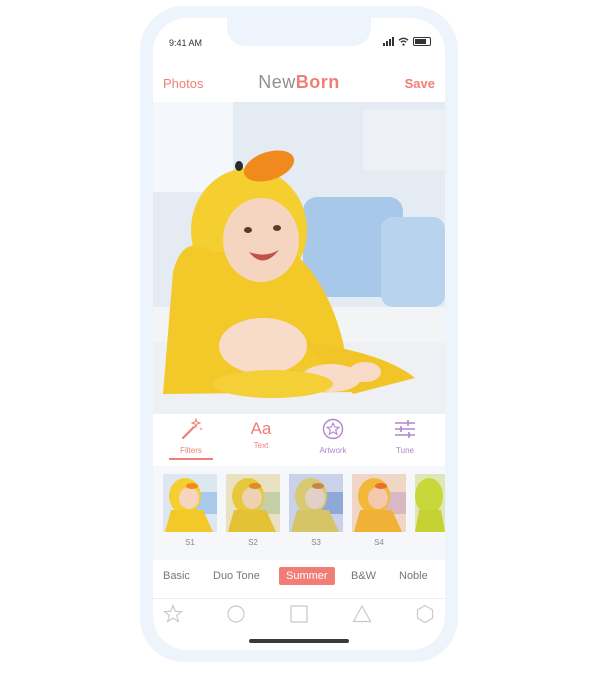 Image resolution: width=600 pixels, height=674 pixels. I want to click on filter-thumb-s3, so click(316, 503).